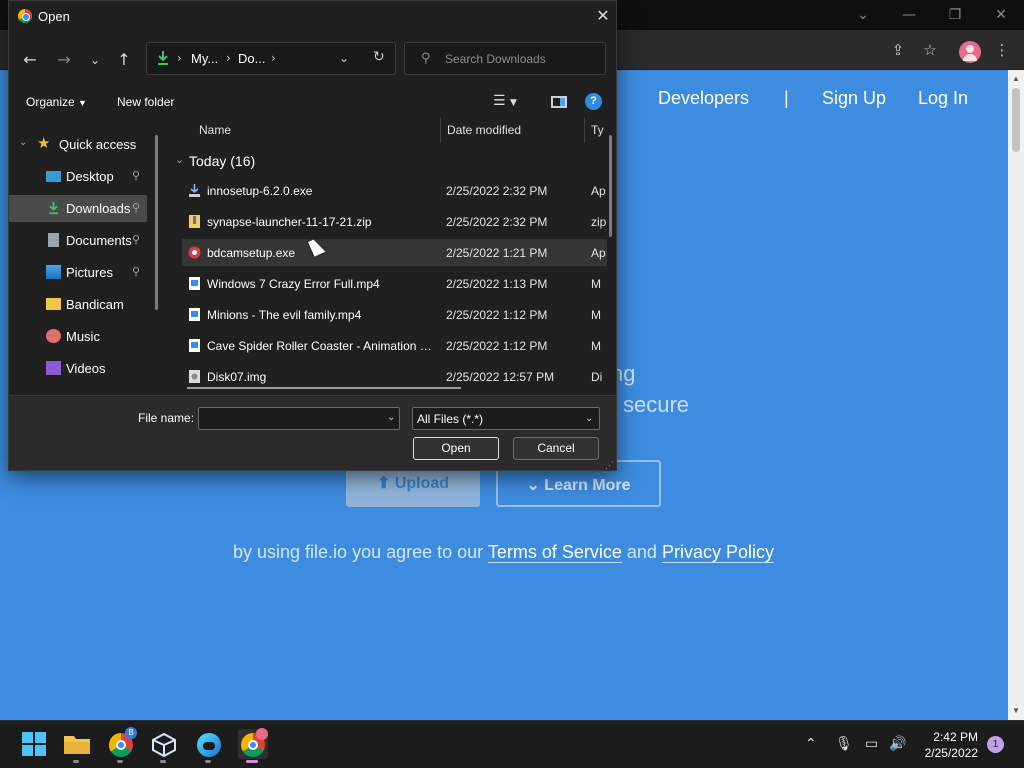  What do you see at coordinates (299, 418) in the screenshot?
I see `file-name-input` at bounding box center [299, 418].